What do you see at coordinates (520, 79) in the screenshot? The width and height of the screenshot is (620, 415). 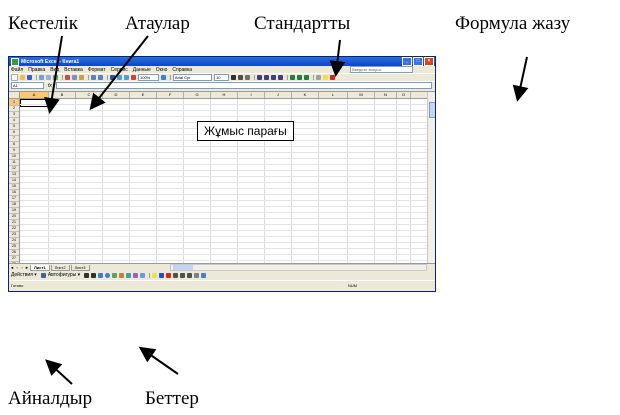 I see `formula-arrow` at bounding box center [520, 79].